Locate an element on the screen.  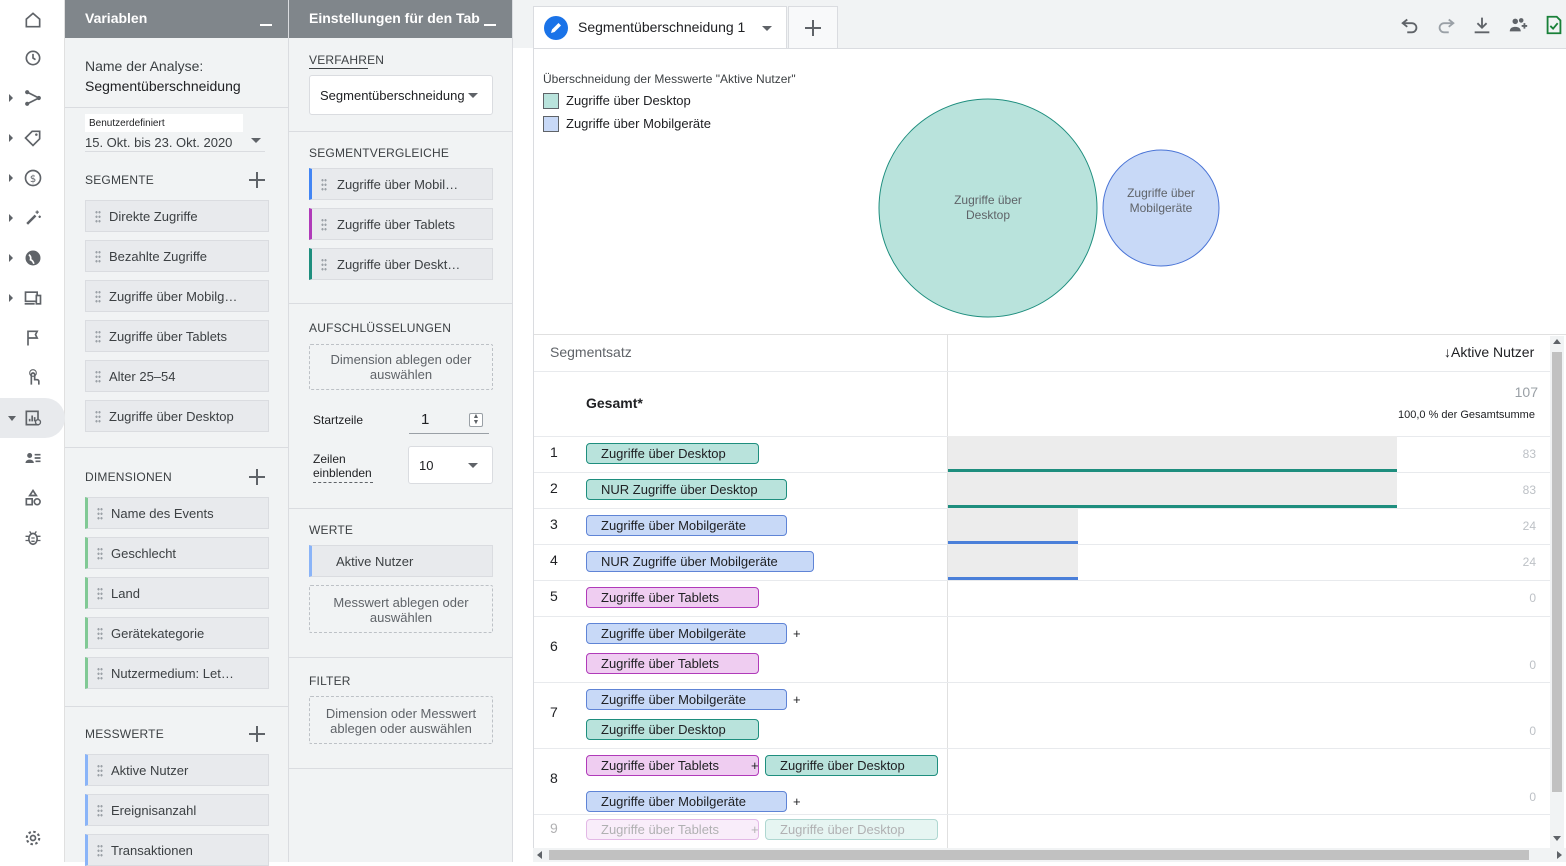
vertical-scrollbar is located at coordinates (1557, 592).